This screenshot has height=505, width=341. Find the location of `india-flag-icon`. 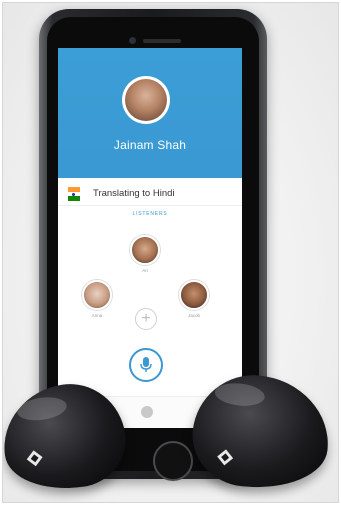

india-flag-icon is located at coordinates (74, 194).